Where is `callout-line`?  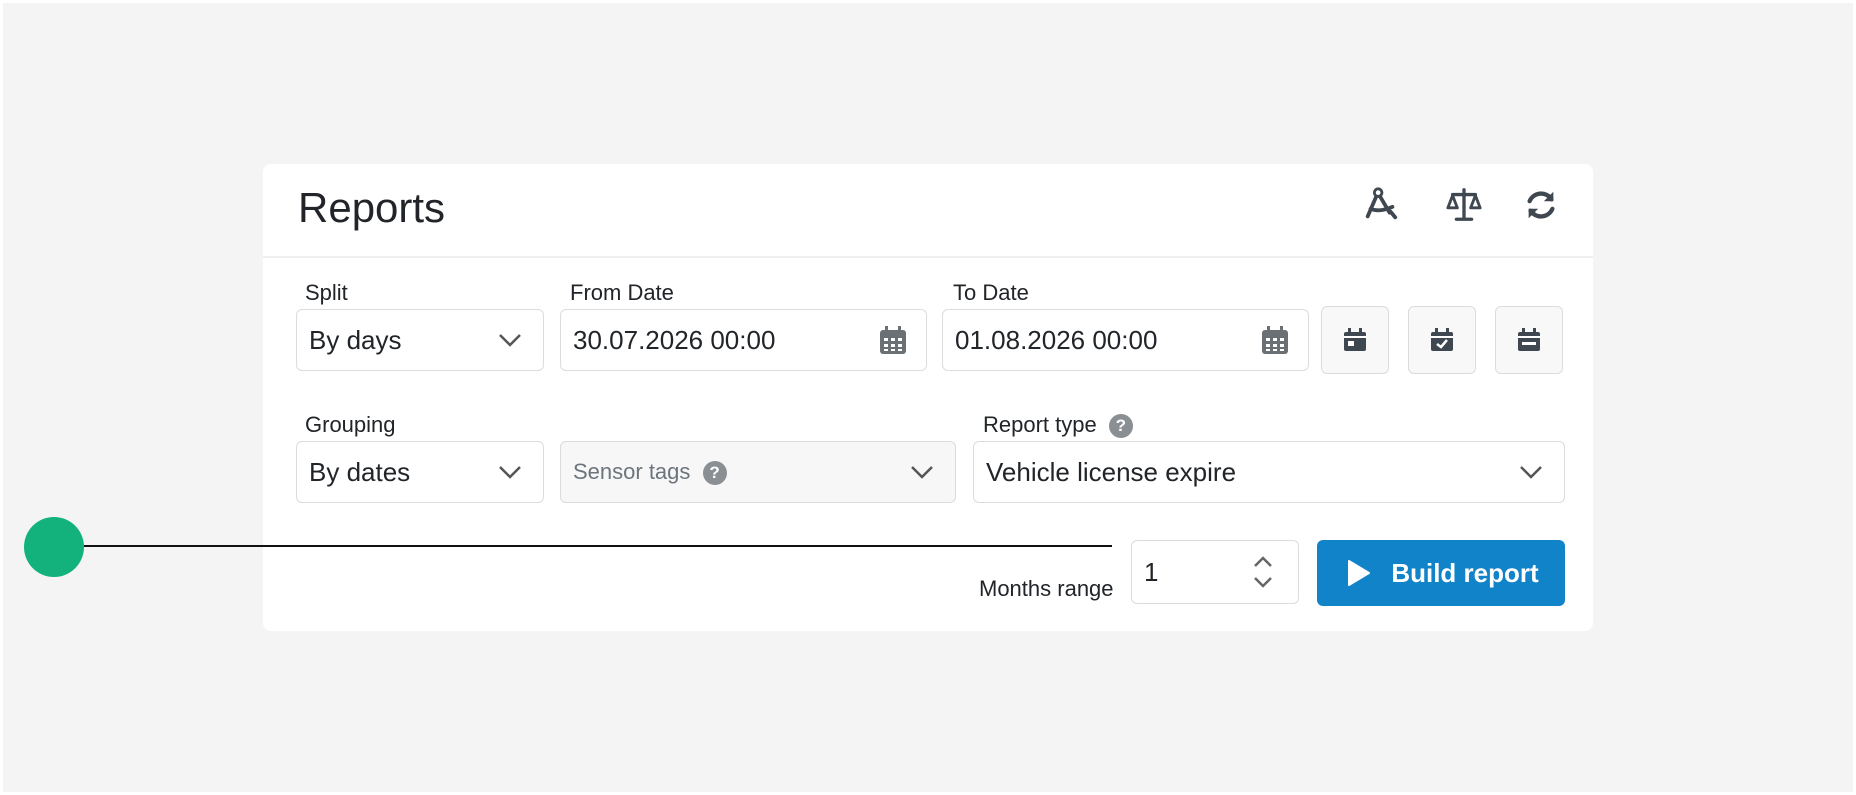 callout-line is located at coordinates (598, 546).